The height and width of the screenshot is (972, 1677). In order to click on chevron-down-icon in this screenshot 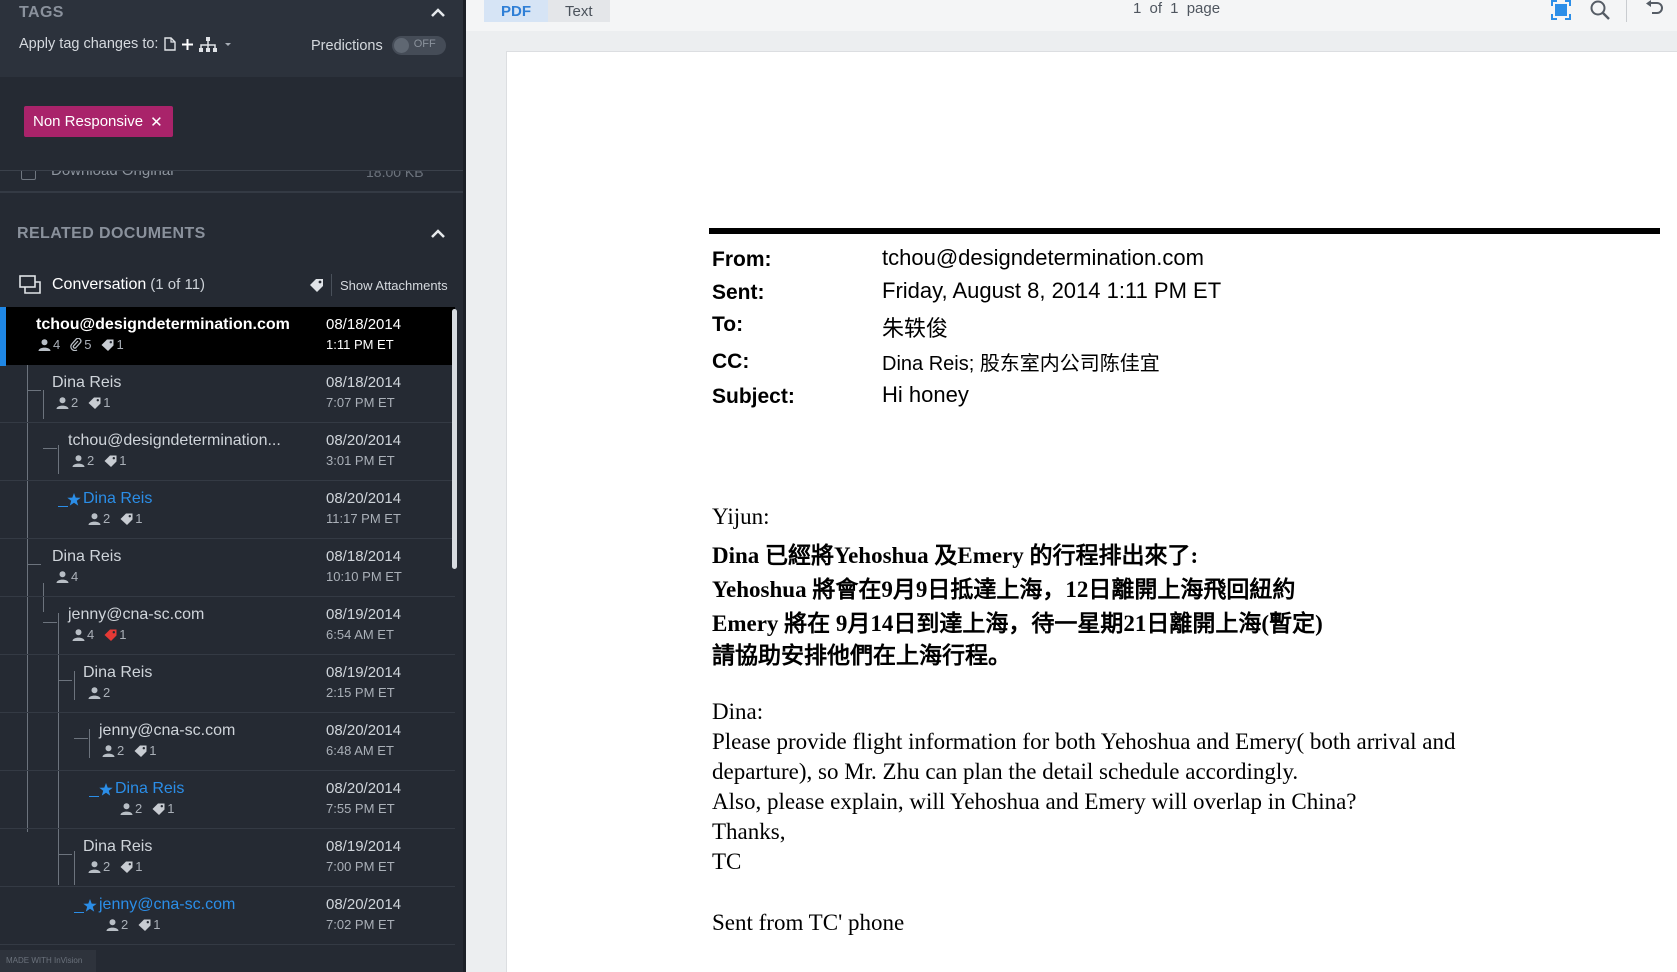, I will do `click(228, 44)`.